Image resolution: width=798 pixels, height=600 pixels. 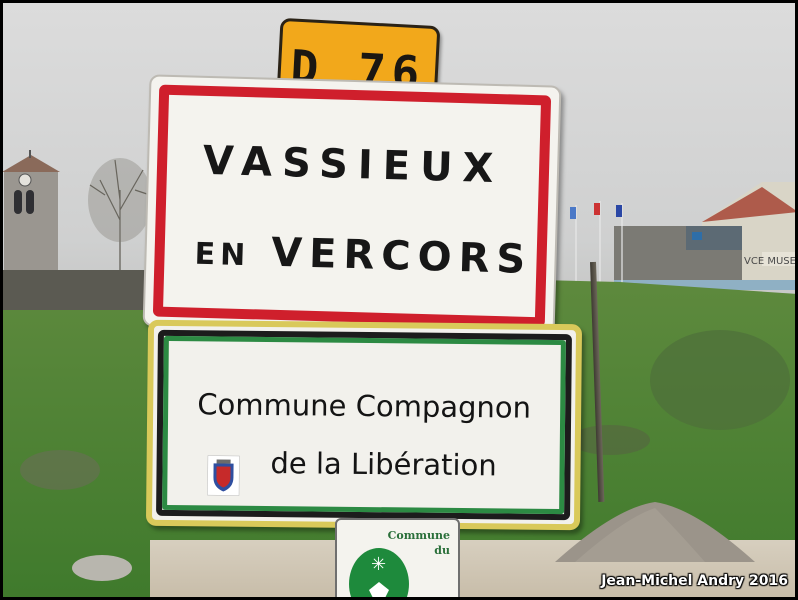 I want to click on town-name-main: VERCORS, so click(x=401, y=256).